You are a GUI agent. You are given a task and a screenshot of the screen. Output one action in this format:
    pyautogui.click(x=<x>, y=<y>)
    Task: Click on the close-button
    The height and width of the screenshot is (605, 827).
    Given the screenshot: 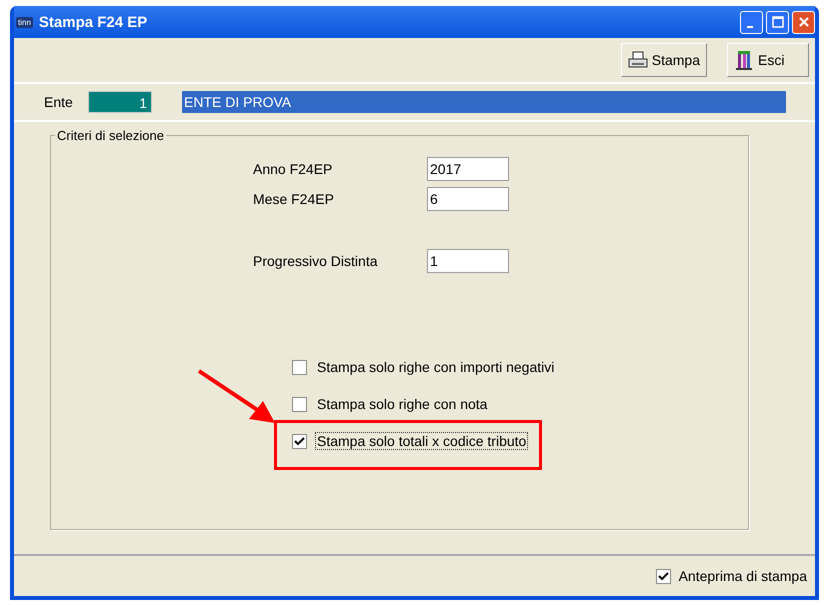 What is the action you would take?
    pyautogui.click(x=803, y=22)
    